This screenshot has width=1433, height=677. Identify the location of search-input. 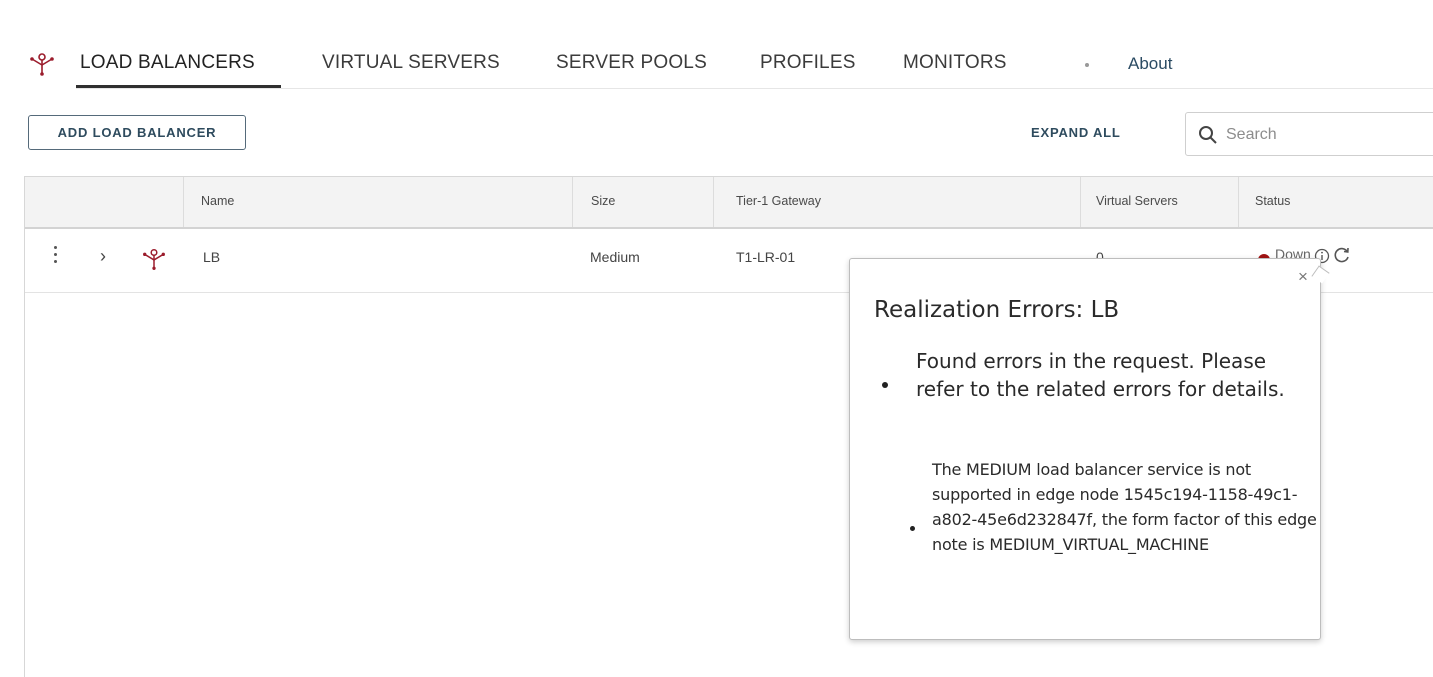
(1326, 135).